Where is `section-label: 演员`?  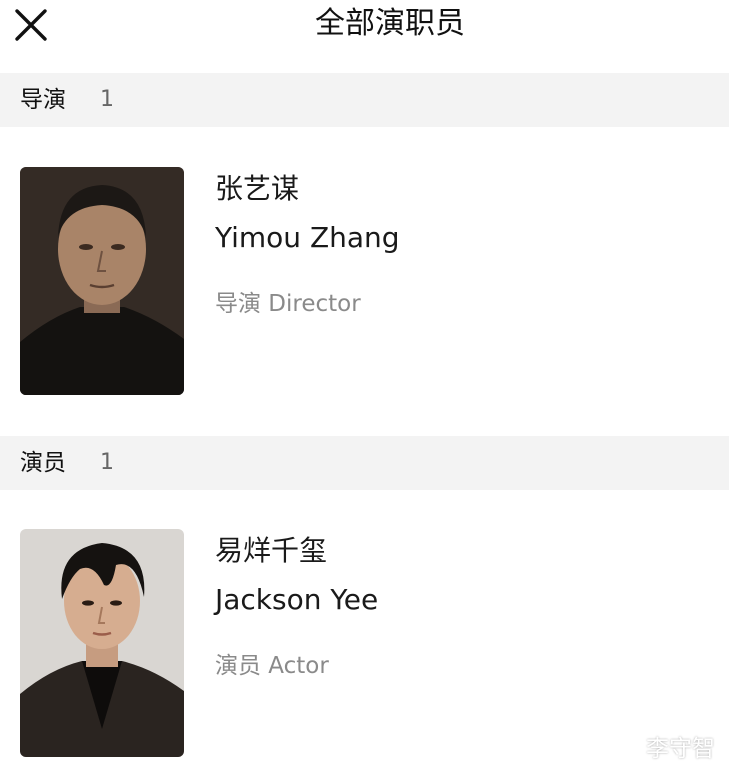
section-label: 演员 is located at coordinates (43, 463).